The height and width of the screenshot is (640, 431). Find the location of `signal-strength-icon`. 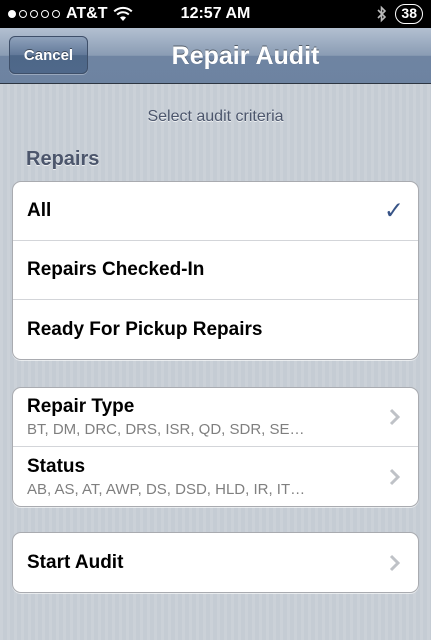

signal-strength-icon is located at coordinates (34, 14).